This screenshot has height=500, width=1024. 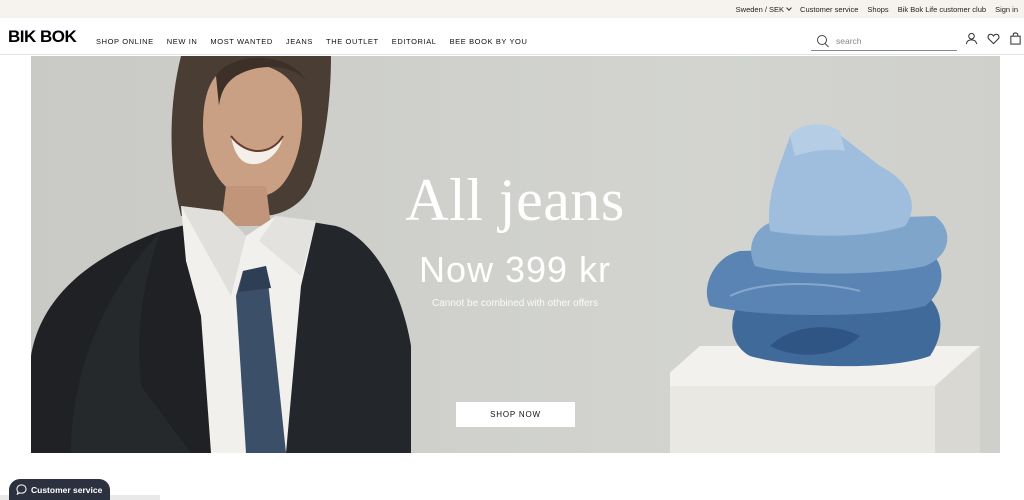 I want to click on search-box, so click(x=884, y=41).